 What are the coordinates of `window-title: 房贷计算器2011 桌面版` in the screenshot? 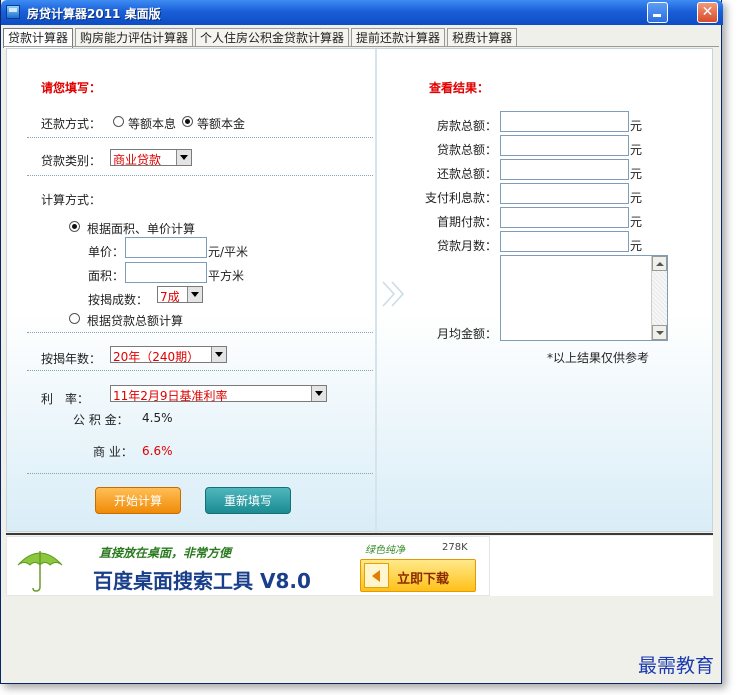 It's located at (94, 14).